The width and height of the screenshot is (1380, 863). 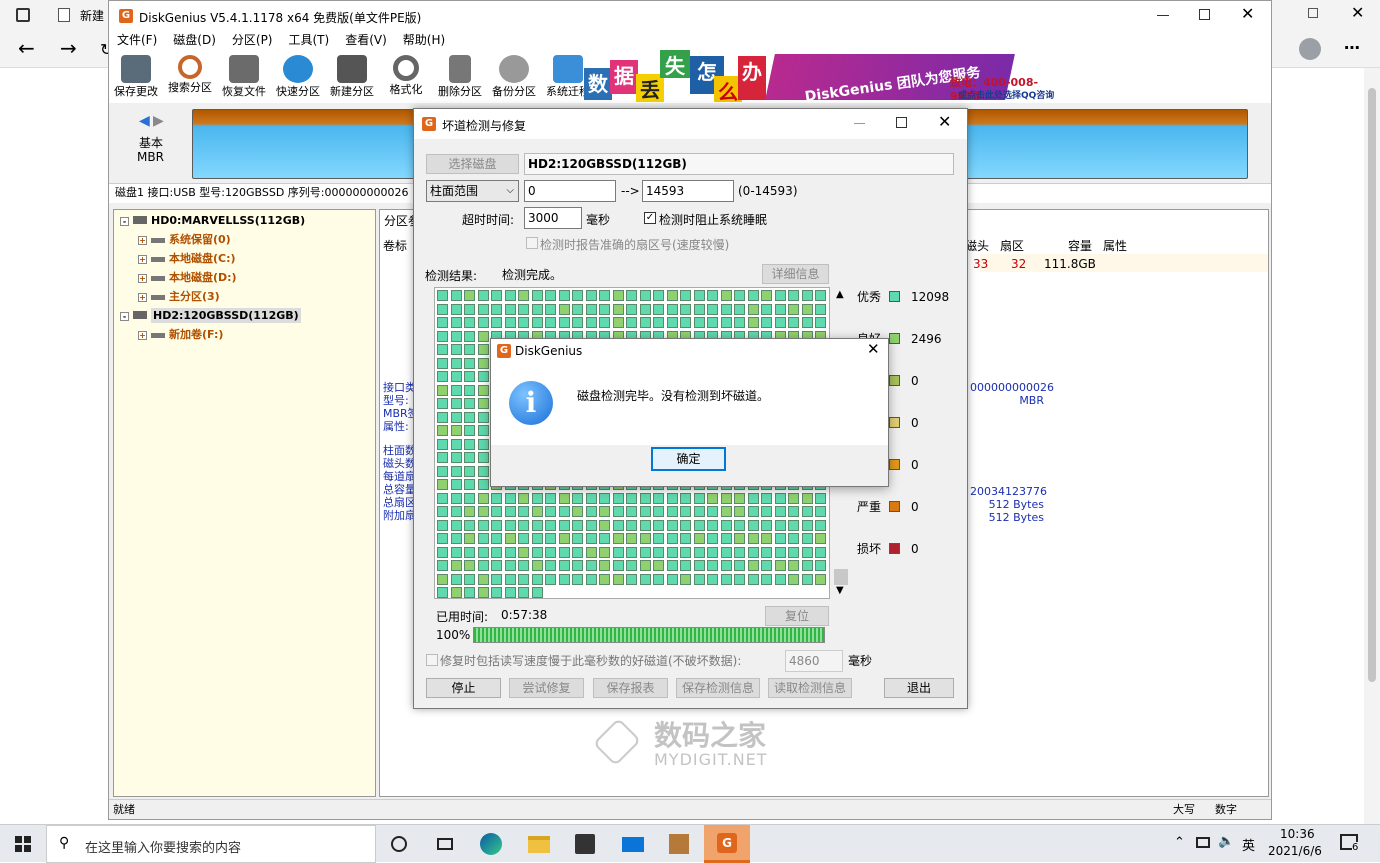 What do you see at coordinates (553, 218) in the screenshot?
I see `timeout-input: 3000` at bounding box center [553, 218].